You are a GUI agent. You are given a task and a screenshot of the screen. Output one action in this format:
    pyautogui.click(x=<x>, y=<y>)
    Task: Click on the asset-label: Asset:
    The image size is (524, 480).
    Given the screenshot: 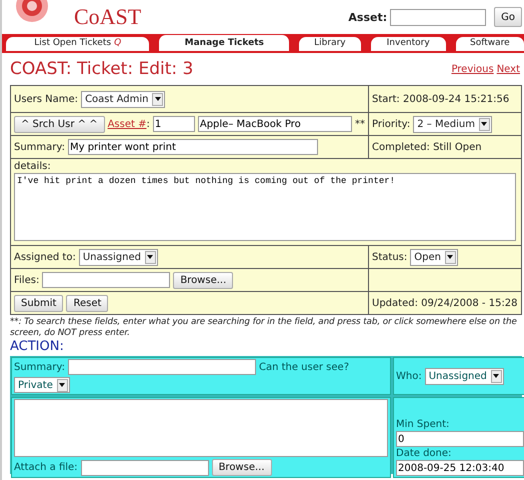 What is the action you would take?
    pyautogui.click(x=368, y=17)
    